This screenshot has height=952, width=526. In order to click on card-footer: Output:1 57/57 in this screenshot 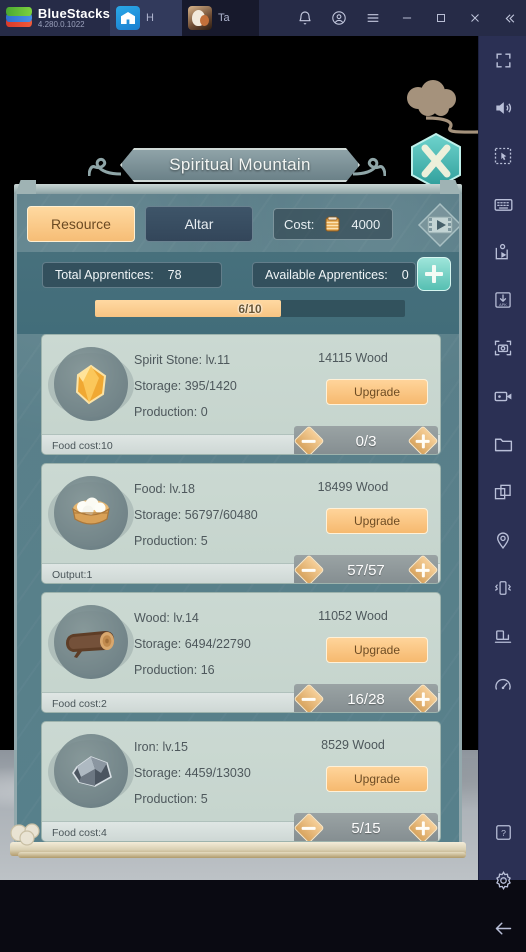, I will do `click(241, 568)`.